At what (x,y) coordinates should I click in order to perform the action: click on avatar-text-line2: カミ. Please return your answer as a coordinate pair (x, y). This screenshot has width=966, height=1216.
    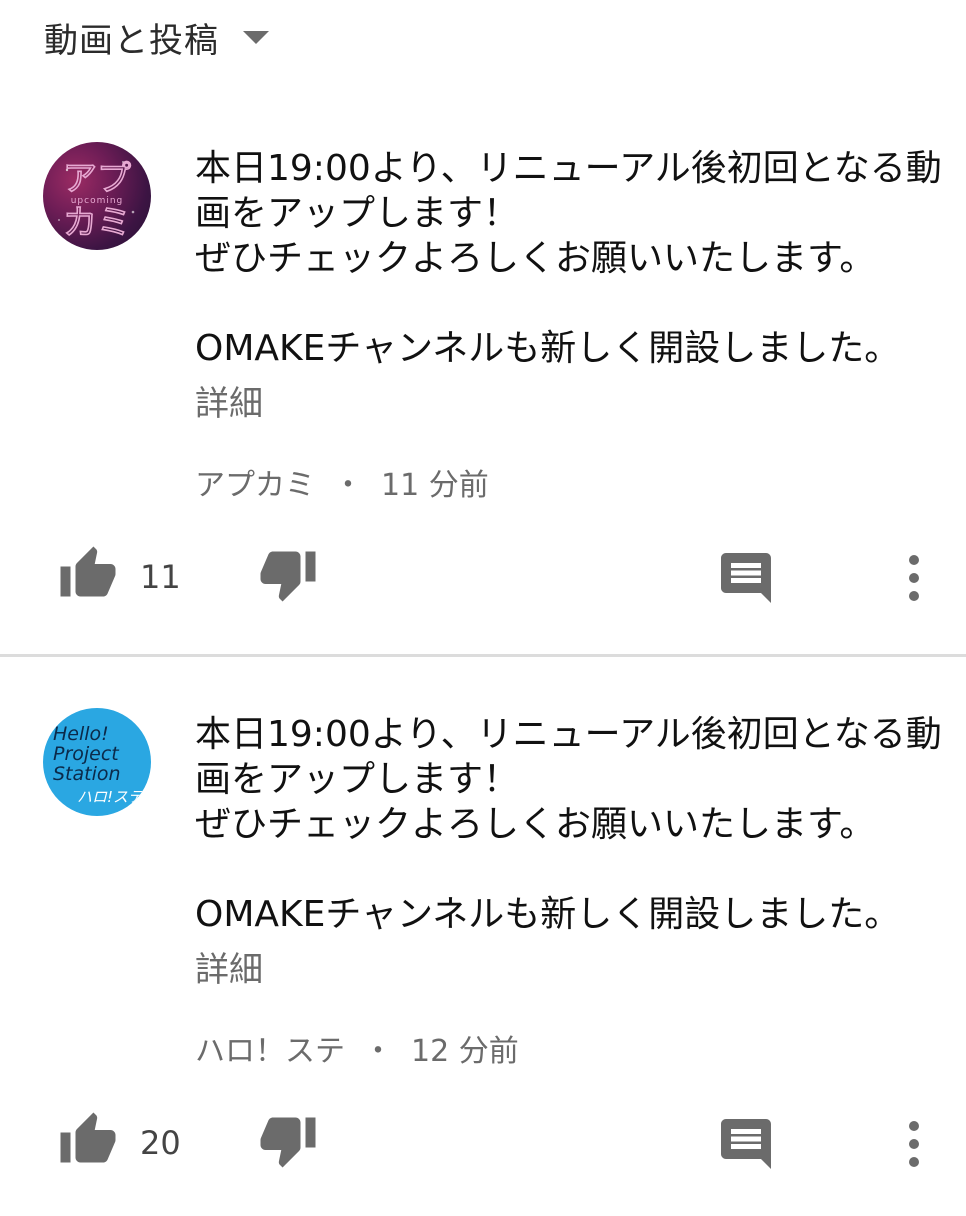
    Looking at the image, I should click on (97, 223).